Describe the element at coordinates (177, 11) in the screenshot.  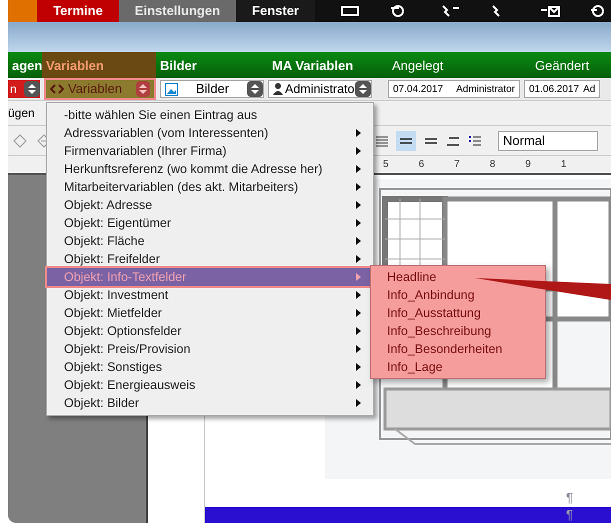
I see `menu-tab: Einstellungen` at that location.